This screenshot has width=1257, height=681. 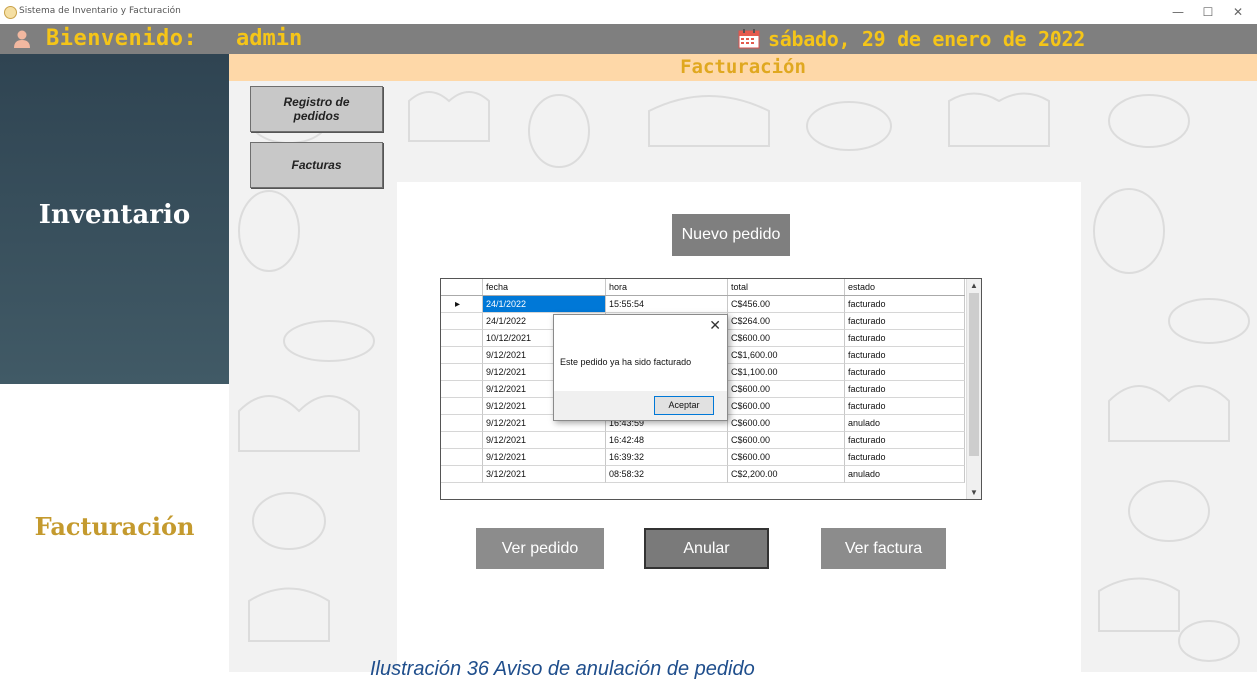 I want to click on column-header-total: total, so click(x=786, y=287).